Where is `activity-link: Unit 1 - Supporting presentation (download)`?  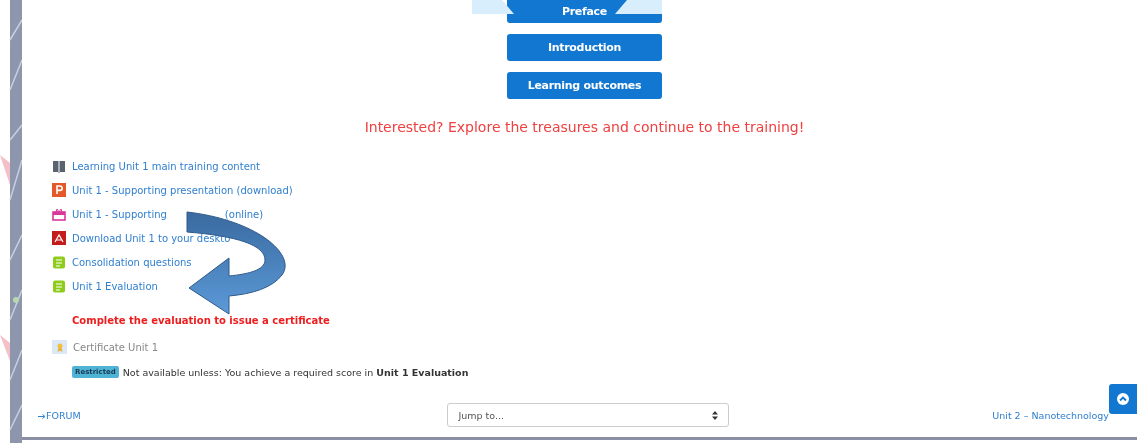
activity-link: Unit 1 - Supporting presentation (download) is located at coordinates (182, 190).